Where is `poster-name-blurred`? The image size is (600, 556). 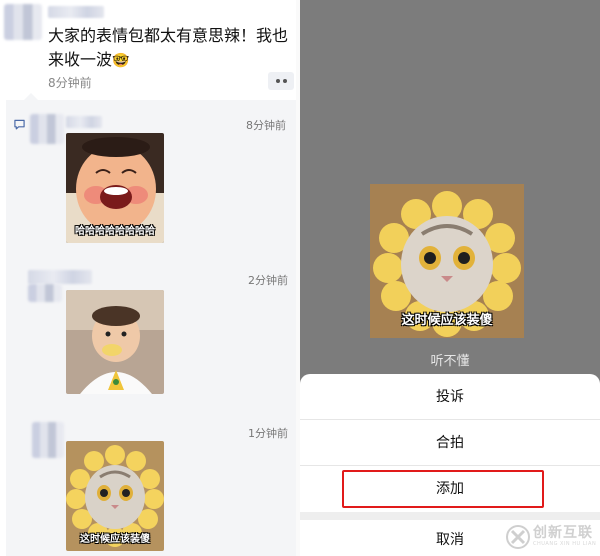 poster-name-blurred is located at coordinates (76, 12).